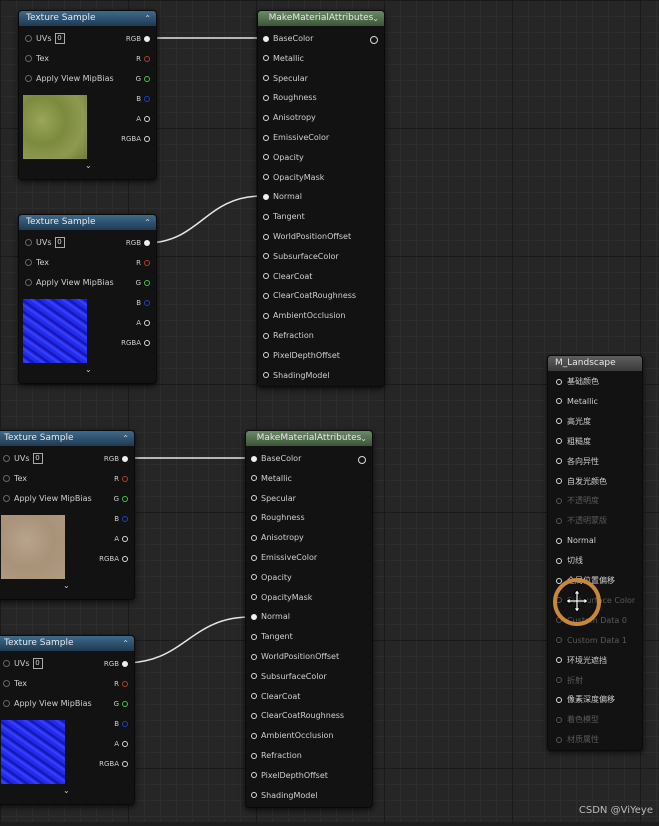 Image resolution: width=659 pixels, height=826 pixels. What do you see at coordinates (569, 561) in the screenshot?
I see `material-input-pin: 切线` at bounding box center [569, 561].